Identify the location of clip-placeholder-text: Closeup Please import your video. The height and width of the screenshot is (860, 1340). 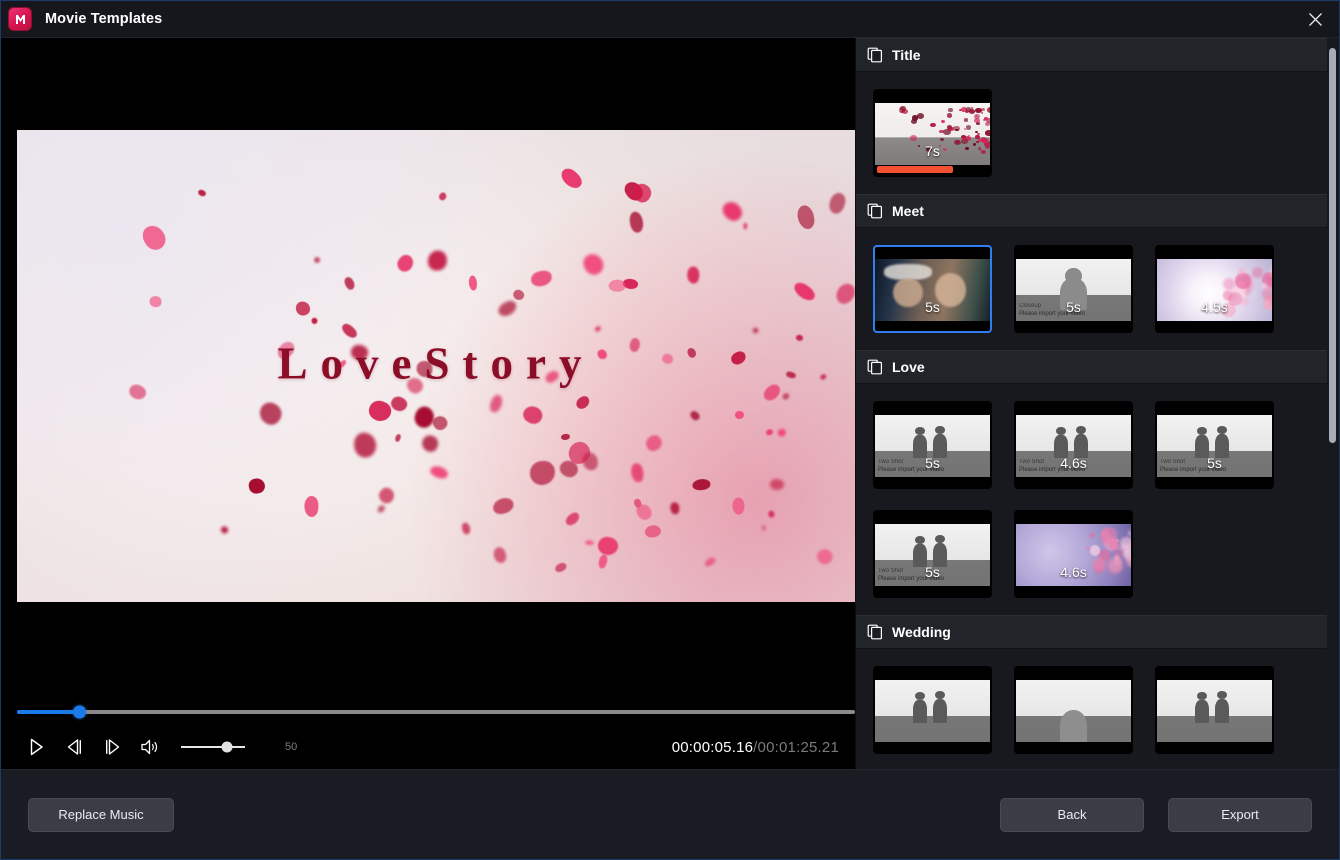
(1052, 310).